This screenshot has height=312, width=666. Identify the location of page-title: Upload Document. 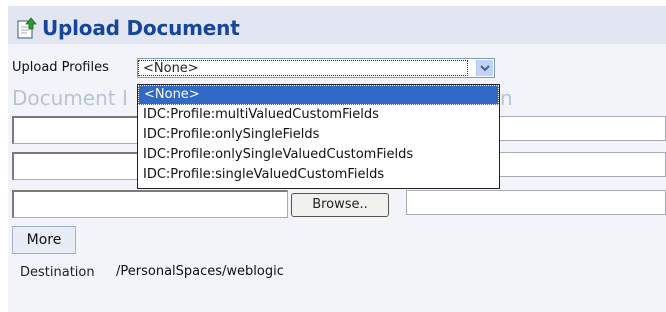
(127, 28).